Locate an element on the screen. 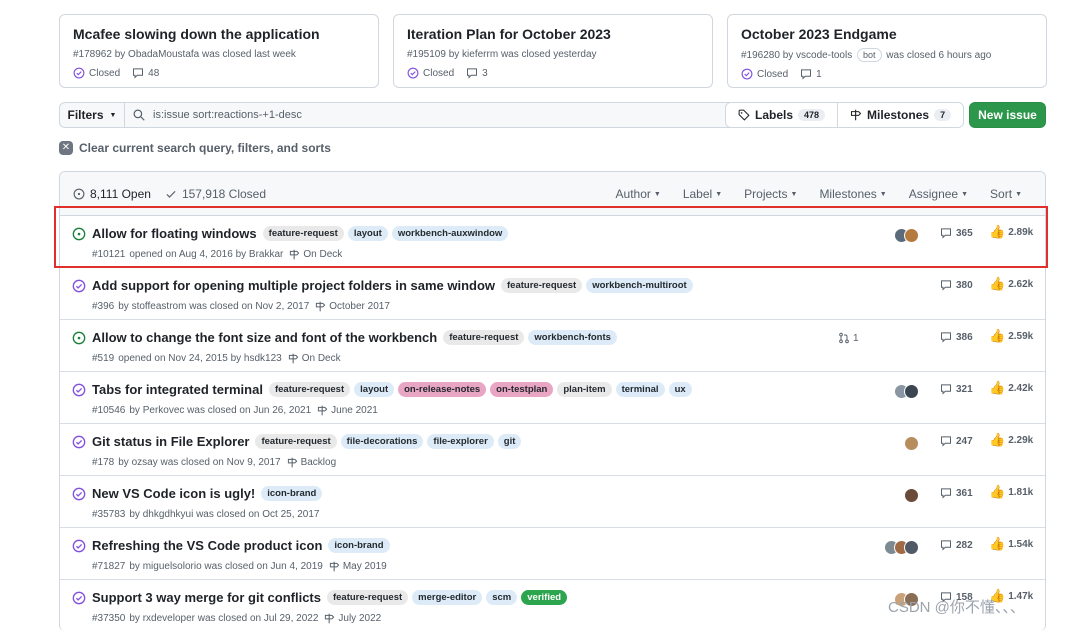 This screenshot has width=1080, height=631. pinned-issue-title: Mcafee slowing down the application is located at coordinates (219, 34).